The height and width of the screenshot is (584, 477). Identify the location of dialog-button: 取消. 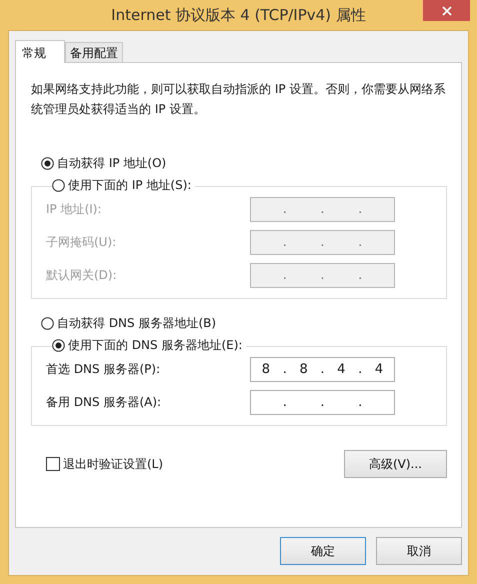
(419, 551).